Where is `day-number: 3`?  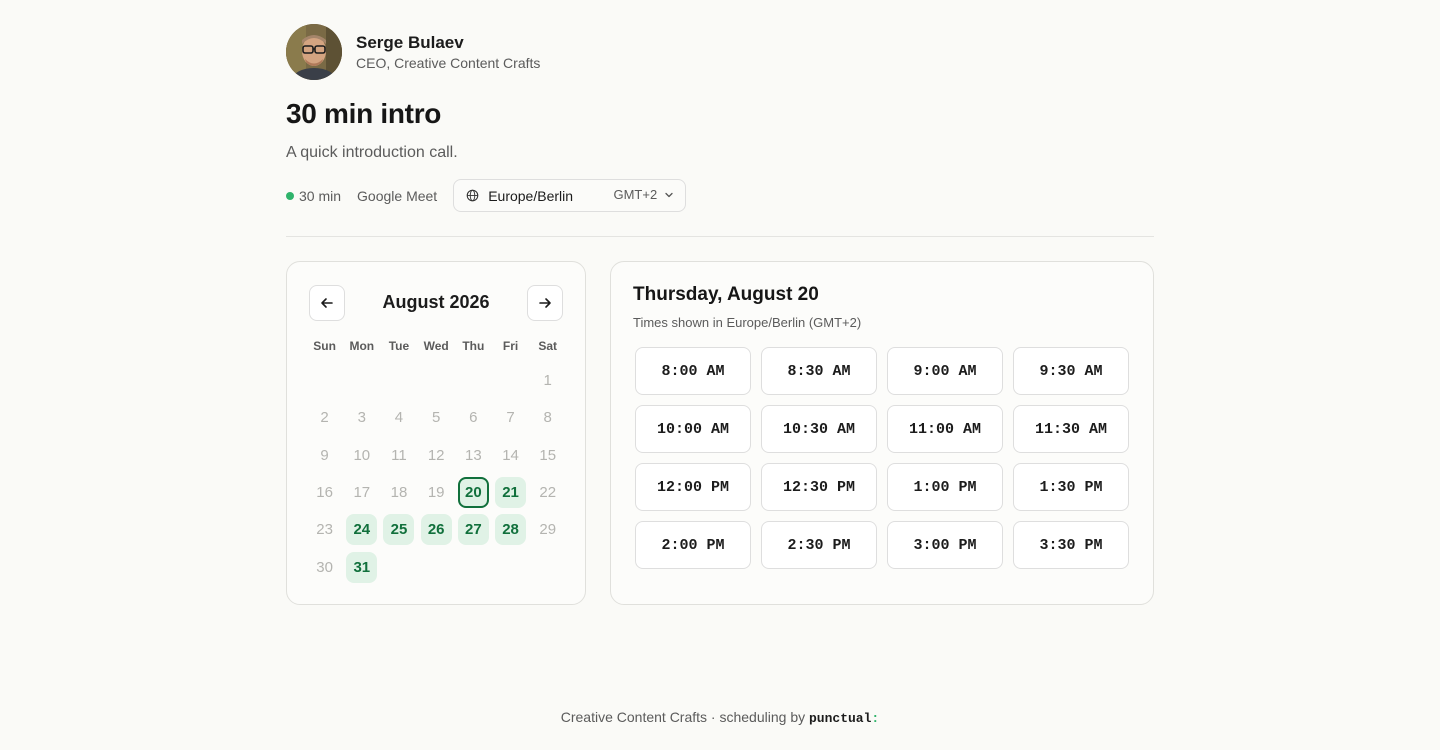
day-number: 3 is located at coordinates (361, 418).